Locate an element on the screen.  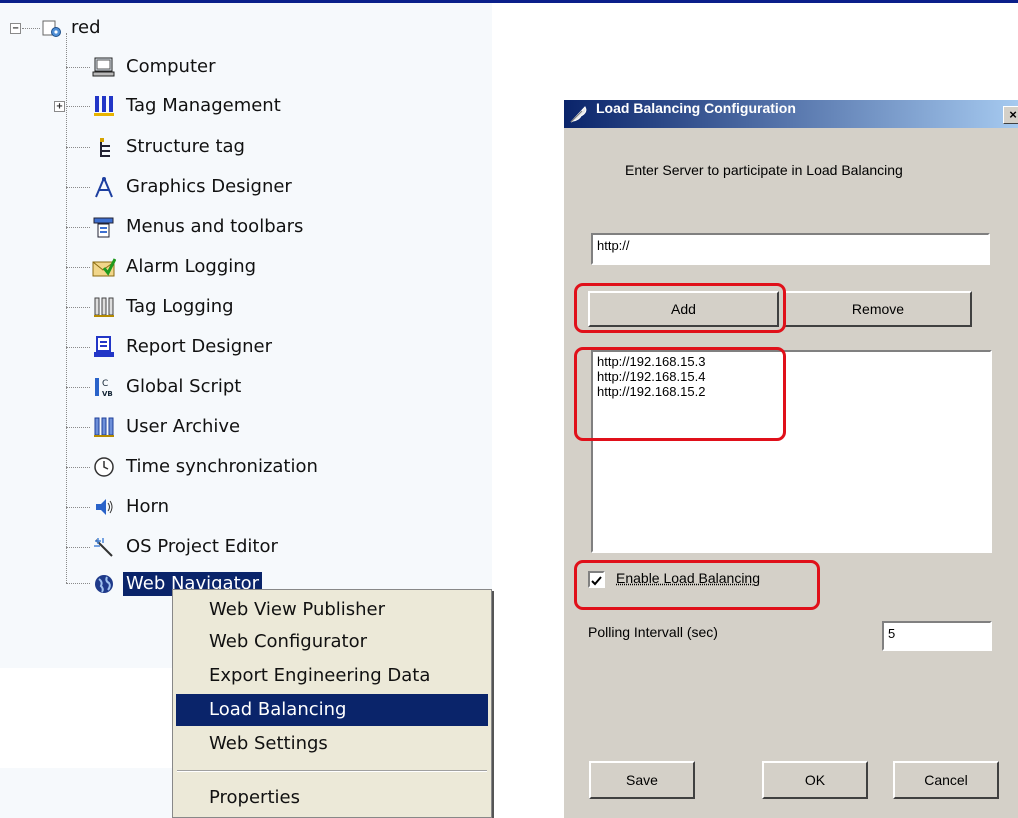
tree-item-label: User Archive is located at coordinates (183, 426).